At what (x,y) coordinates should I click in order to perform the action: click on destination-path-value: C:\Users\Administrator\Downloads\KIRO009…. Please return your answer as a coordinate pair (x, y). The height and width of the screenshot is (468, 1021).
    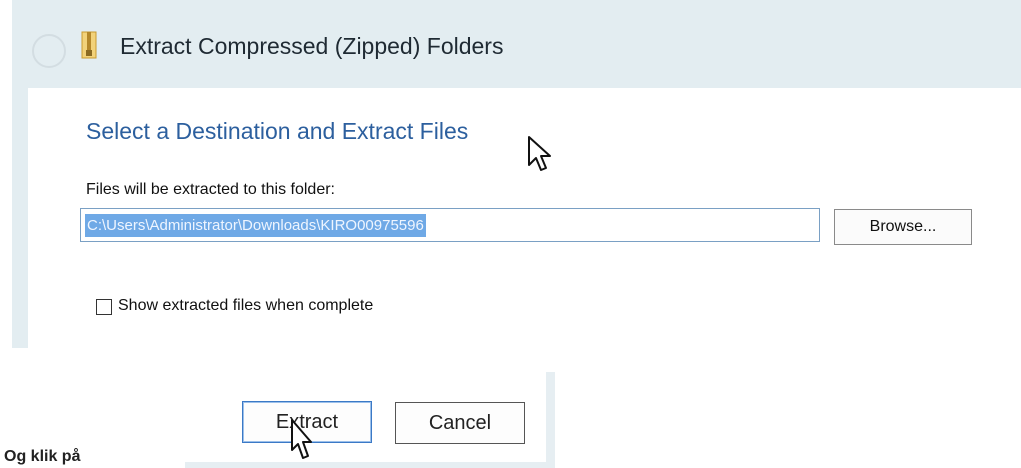
    Looking at the image, I should click on (255, 225).